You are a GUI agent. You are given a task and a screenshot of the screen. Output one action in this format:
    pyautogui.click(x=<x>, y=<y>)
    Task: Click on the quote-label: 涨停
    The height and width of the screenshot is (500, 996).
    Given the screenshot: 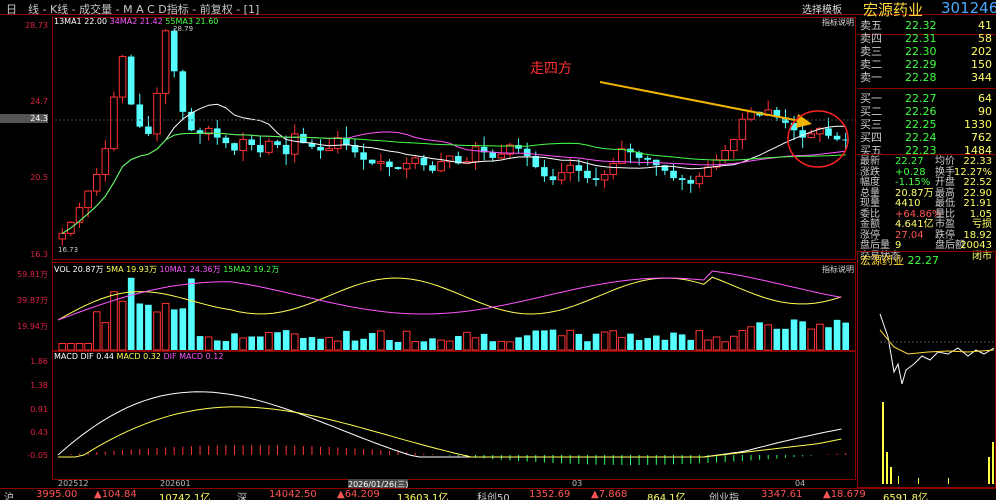 What is the action you would take?
    pyautogui.click(x=870, y=235)
    